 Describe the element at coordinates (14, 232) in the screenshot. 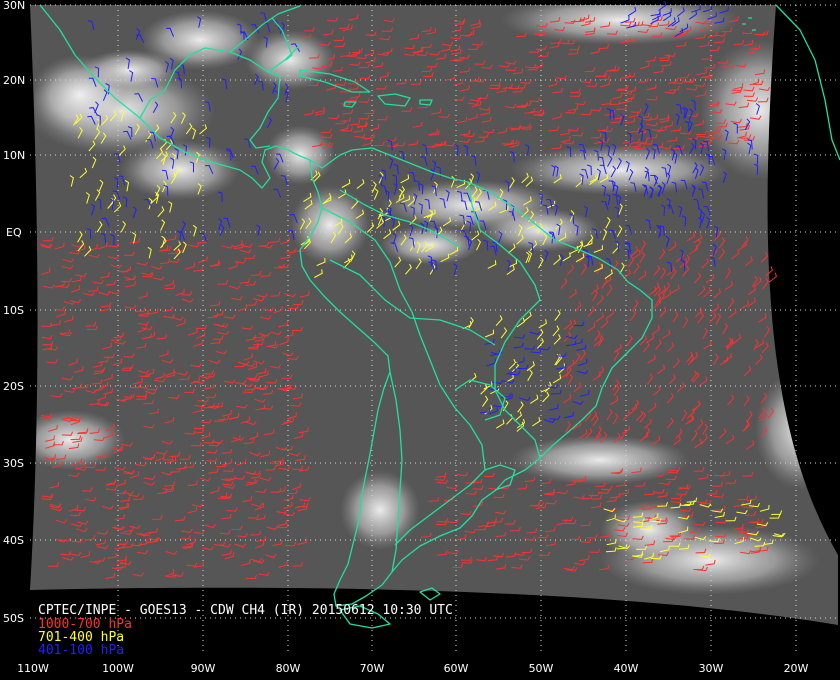

I see `lat-label: EQ` at that location.